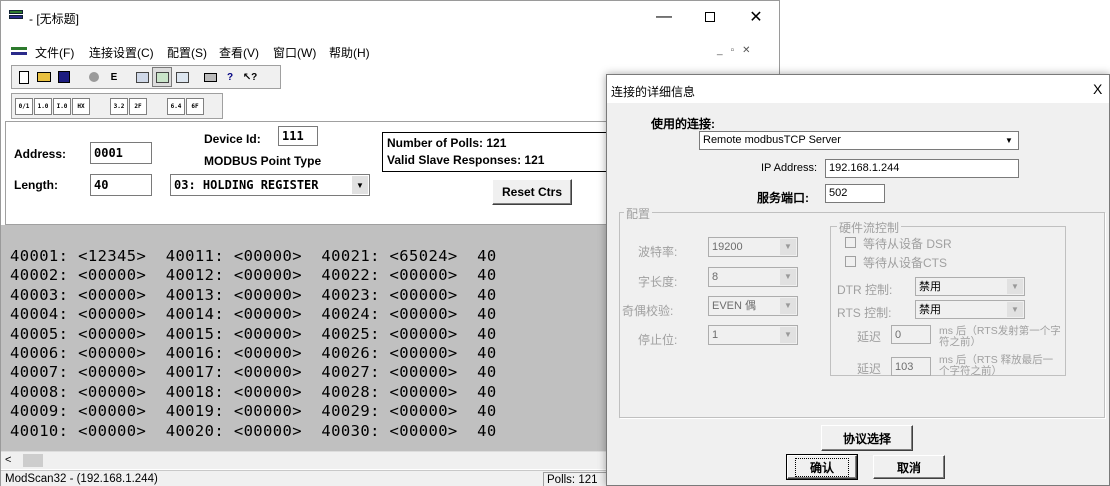 The width and height of the screenshot is (1110, 486). I want to click on new-icon, so click(24, 77).